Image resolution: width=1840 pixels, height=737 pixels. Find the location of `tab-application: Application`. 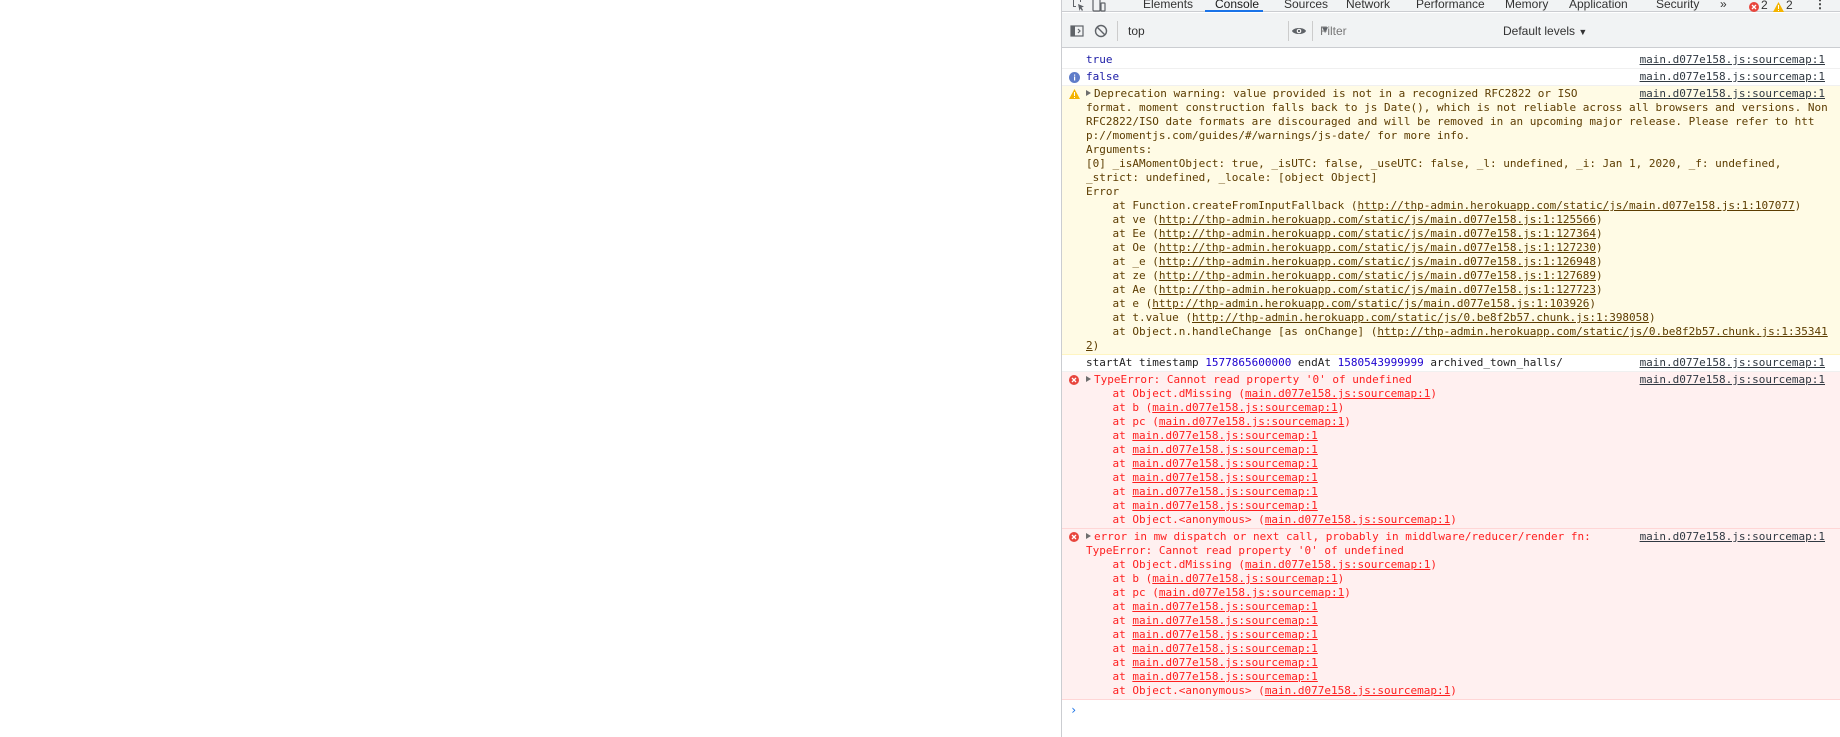

tab-application: Application is located at coordinates (1598, 6).